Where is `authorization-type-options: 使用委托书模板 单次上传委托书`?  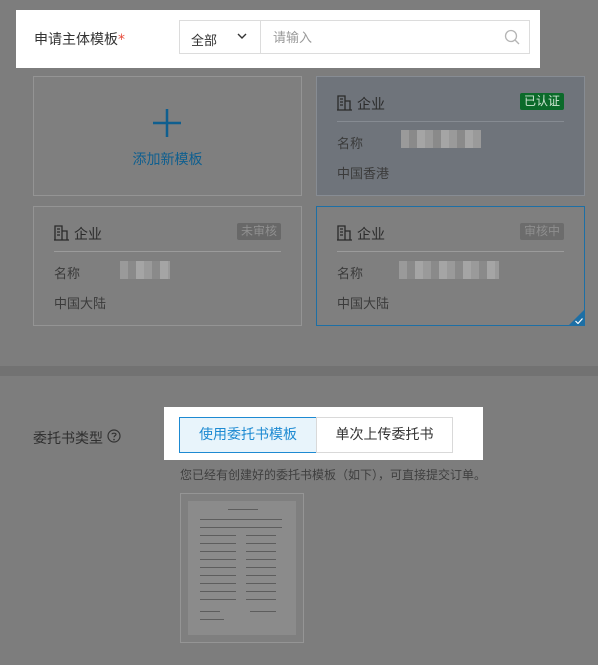
authorization-type-options: 使用委托书模板 单次上传委托书 is located at coordinates (323, 433).